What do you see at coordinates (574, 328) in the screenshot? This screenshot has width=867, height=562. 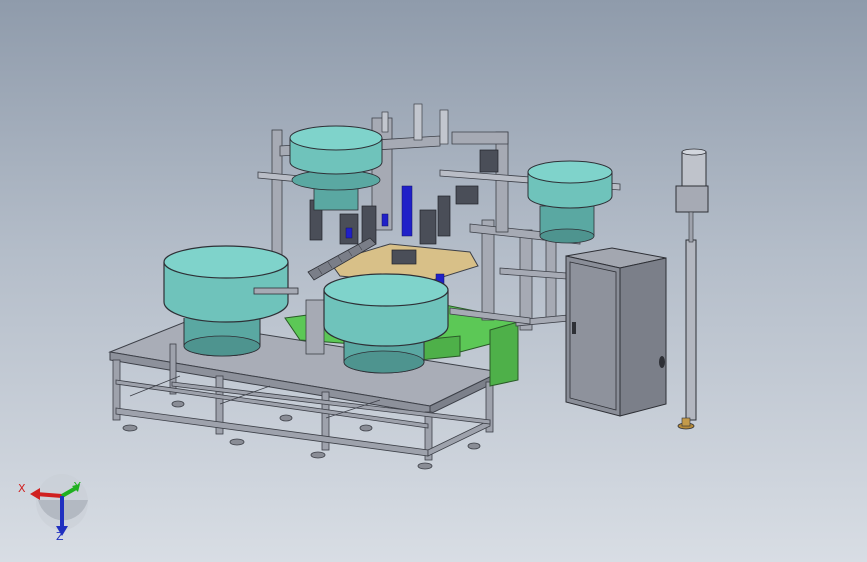 I see `cabinet-handle` at bounding box center [574, 328].